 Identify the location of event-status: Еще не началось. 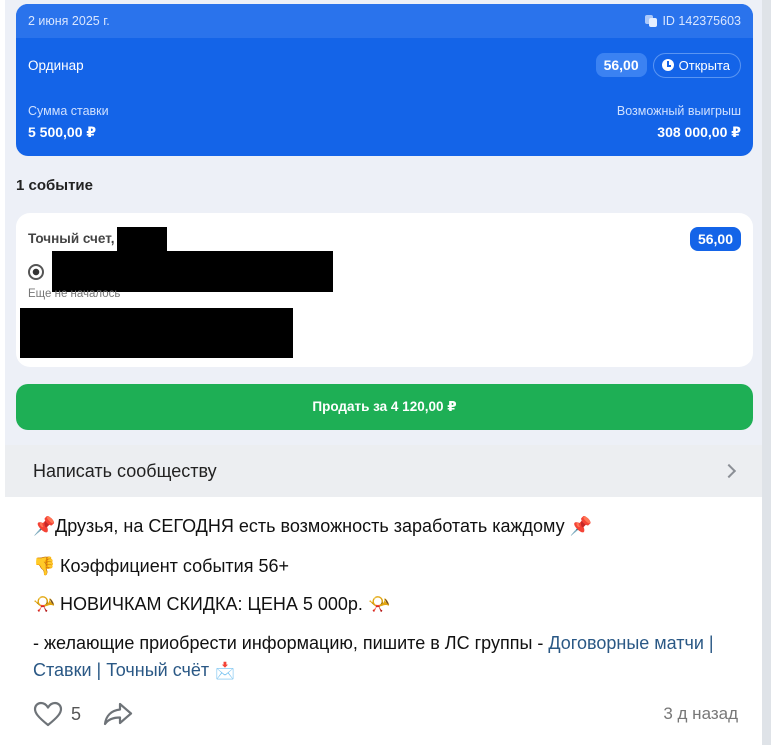
(74, 294).